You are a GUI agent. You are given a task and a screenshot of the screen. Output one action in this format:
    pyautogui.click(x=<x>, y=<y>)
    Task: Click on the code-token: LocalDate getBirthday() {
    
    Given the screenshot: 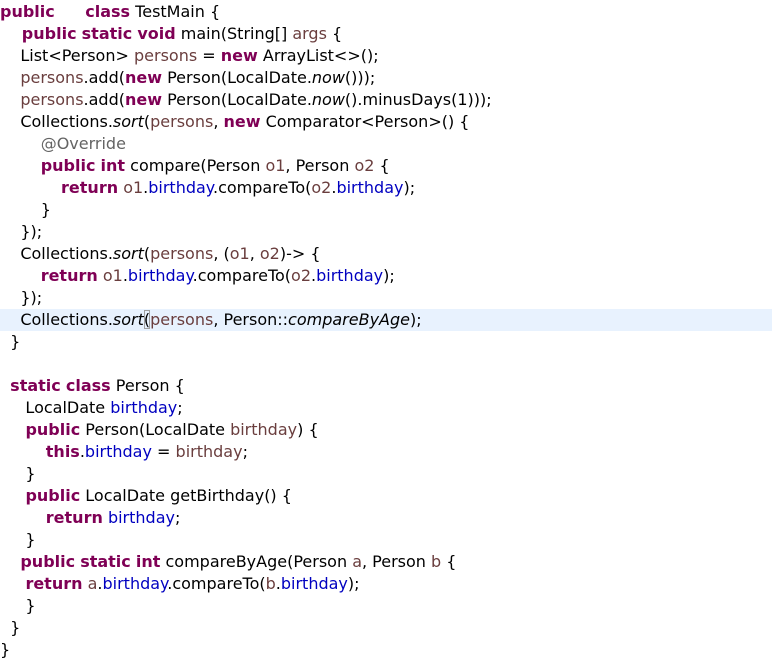 What is the action you would take?
    pyautogui.click(x=186, y=495)
    